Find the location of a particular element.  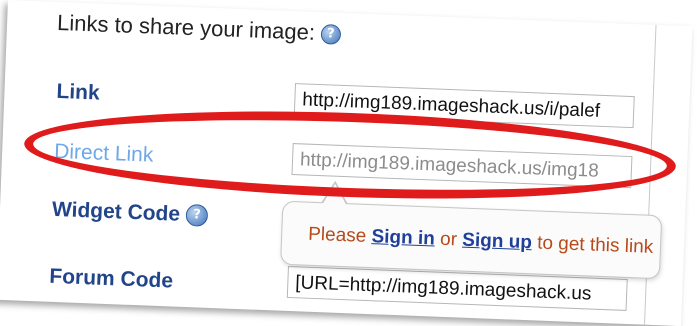

panel-heading-text: Links to share your image: is located at coordinates (186, 27).